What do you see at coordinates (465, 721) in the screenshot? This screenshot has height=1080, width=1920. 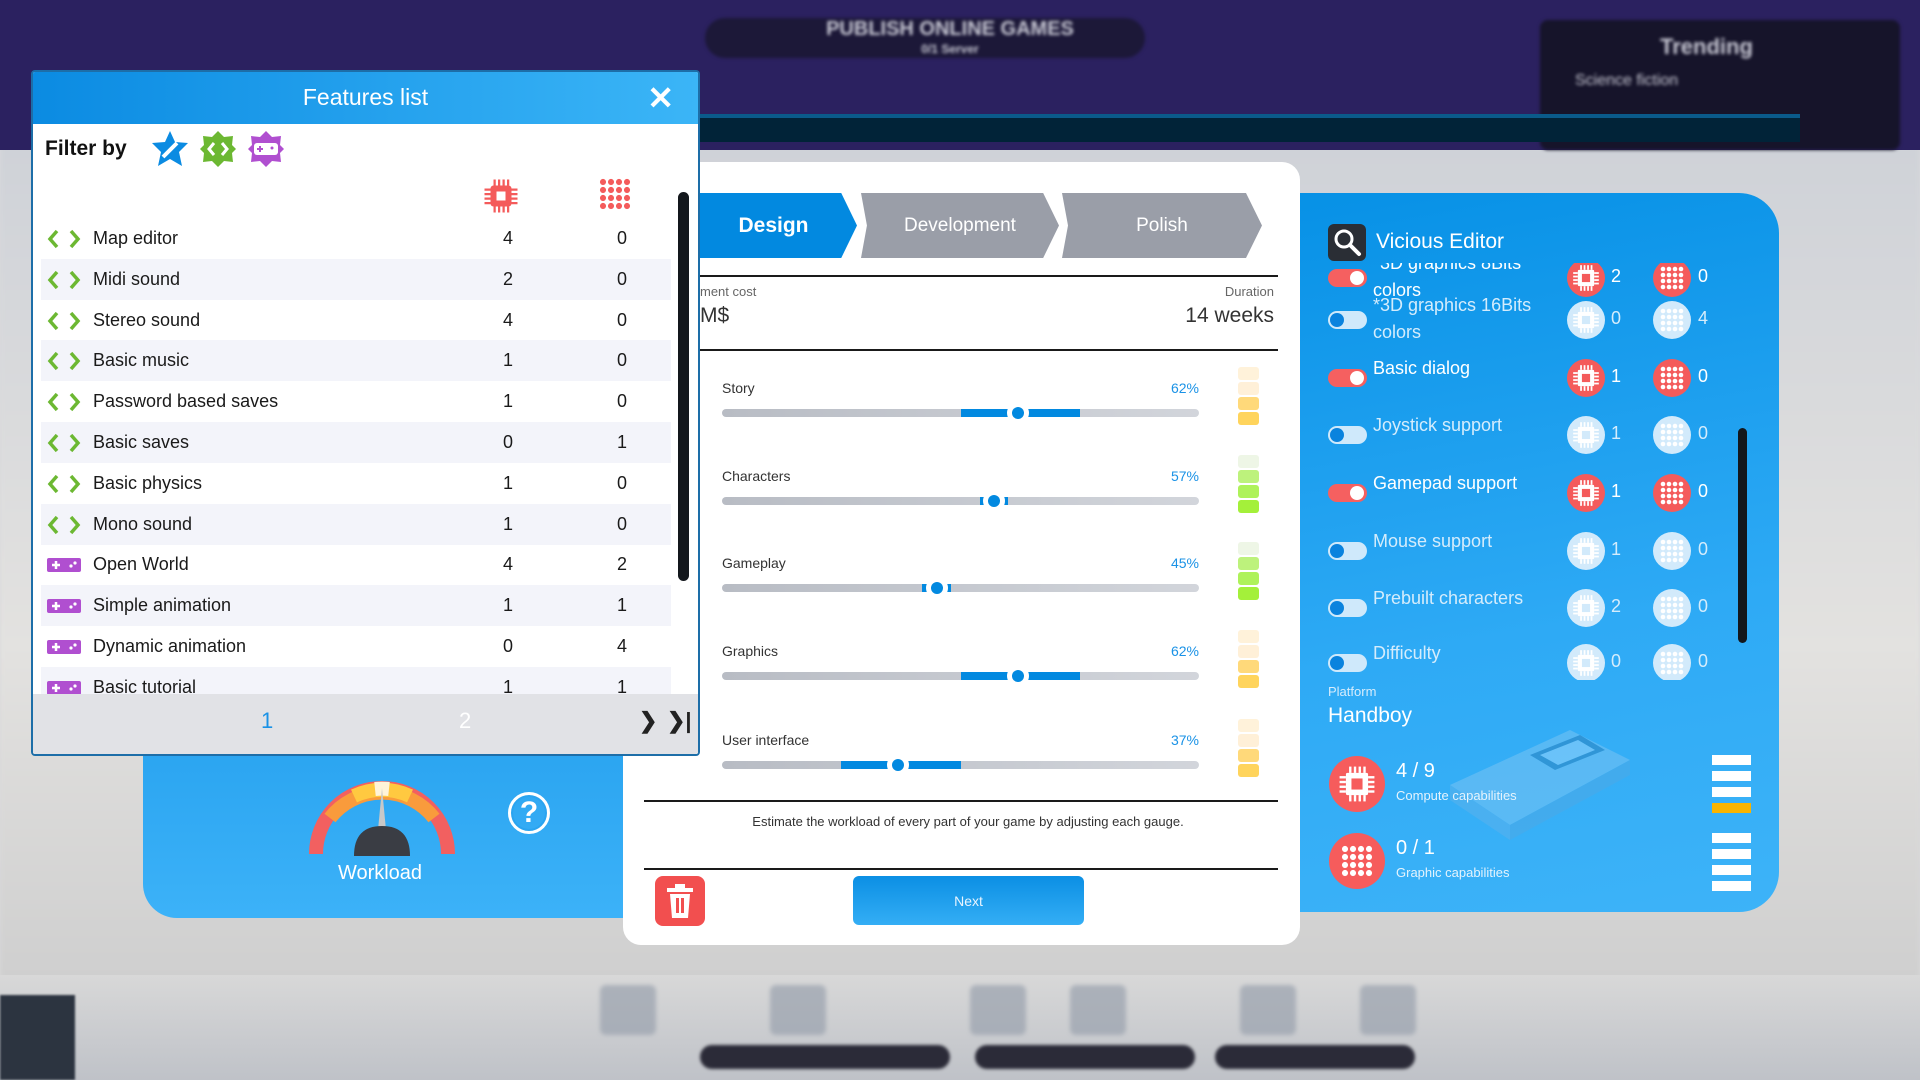 I see `page-2: 2` at bounding box center [465, 721].